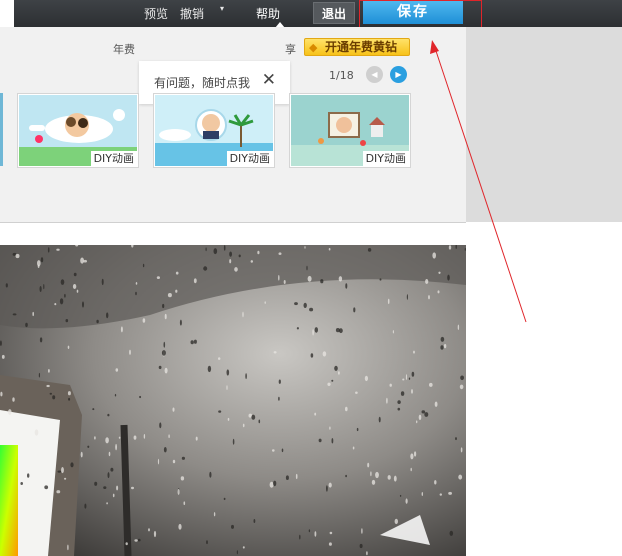  Describe the element at coordinates (269, 80) in the screenshot. I see `close-icon: ✕` at that location.